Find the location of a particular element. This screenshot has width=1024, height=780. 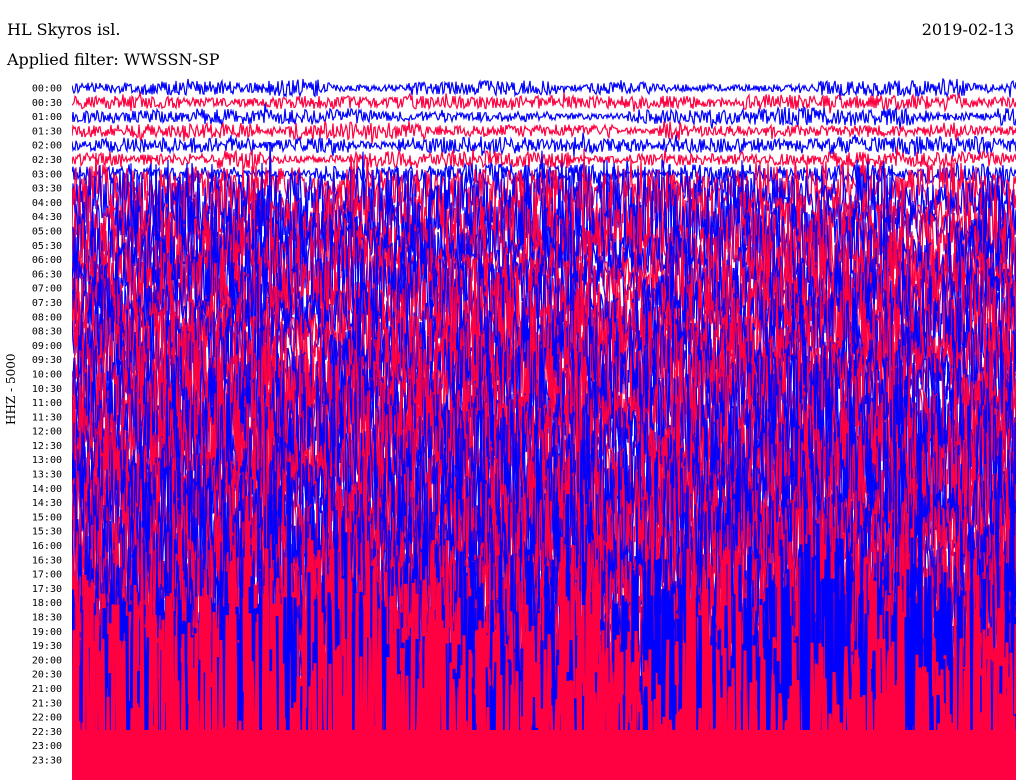

time-tick-label: 14:00 is located at coordinates (47, 489).